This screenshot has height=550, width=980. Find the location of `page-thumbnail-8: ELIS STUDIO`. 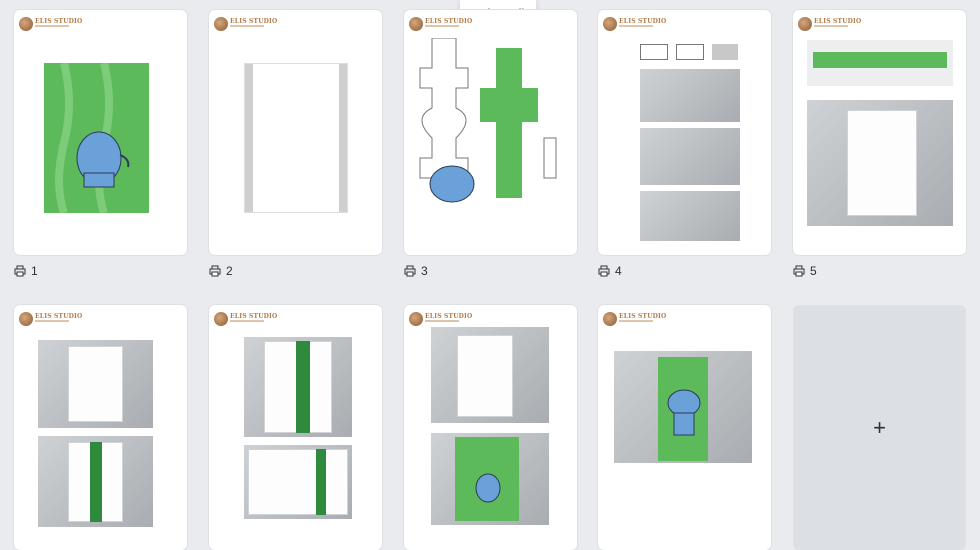

page-thumbnail-8: ELIS STUDIO is located at coordinates (490, 427).